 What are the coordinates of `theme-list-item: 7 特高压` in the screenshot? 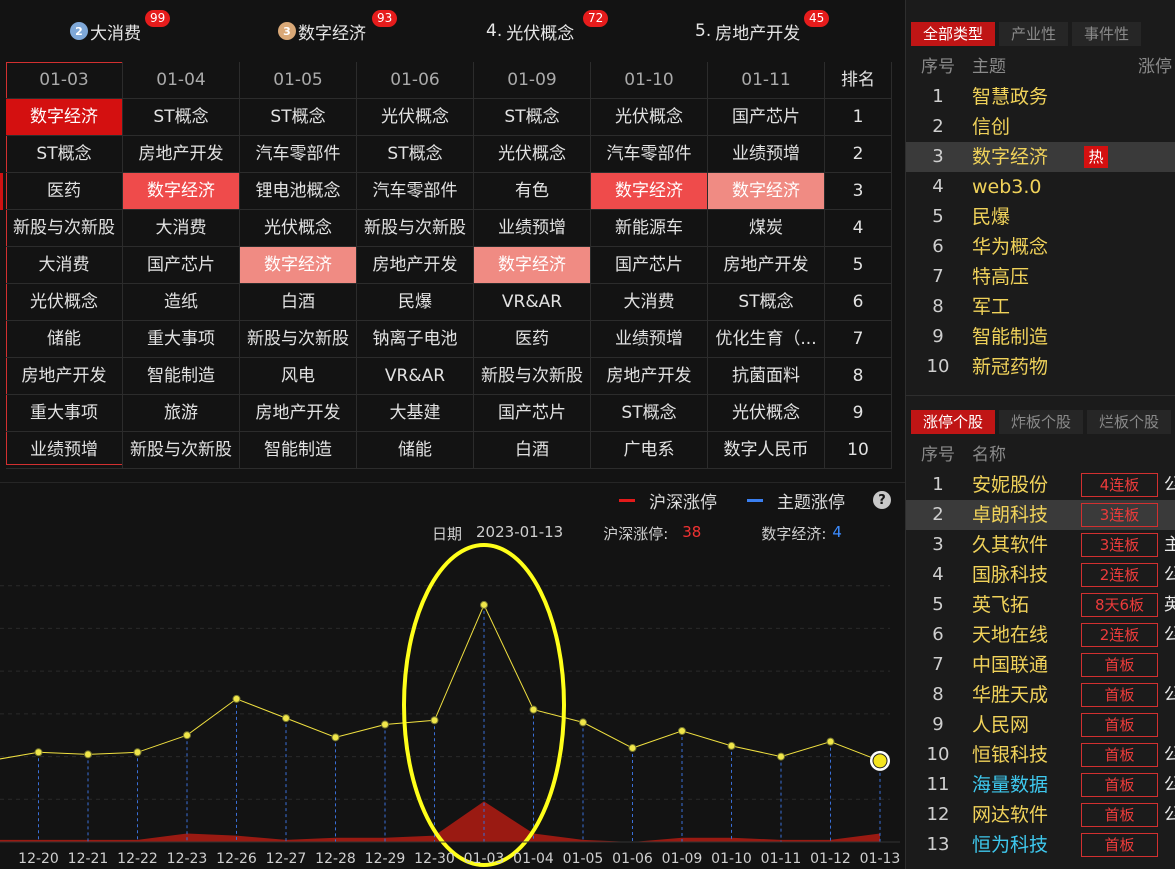 It's located at (1040, 277).